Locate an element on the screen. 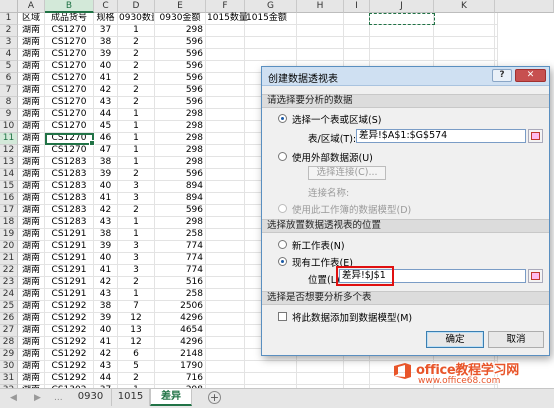  table-cell: 298 is located at coordinates (180, 223).